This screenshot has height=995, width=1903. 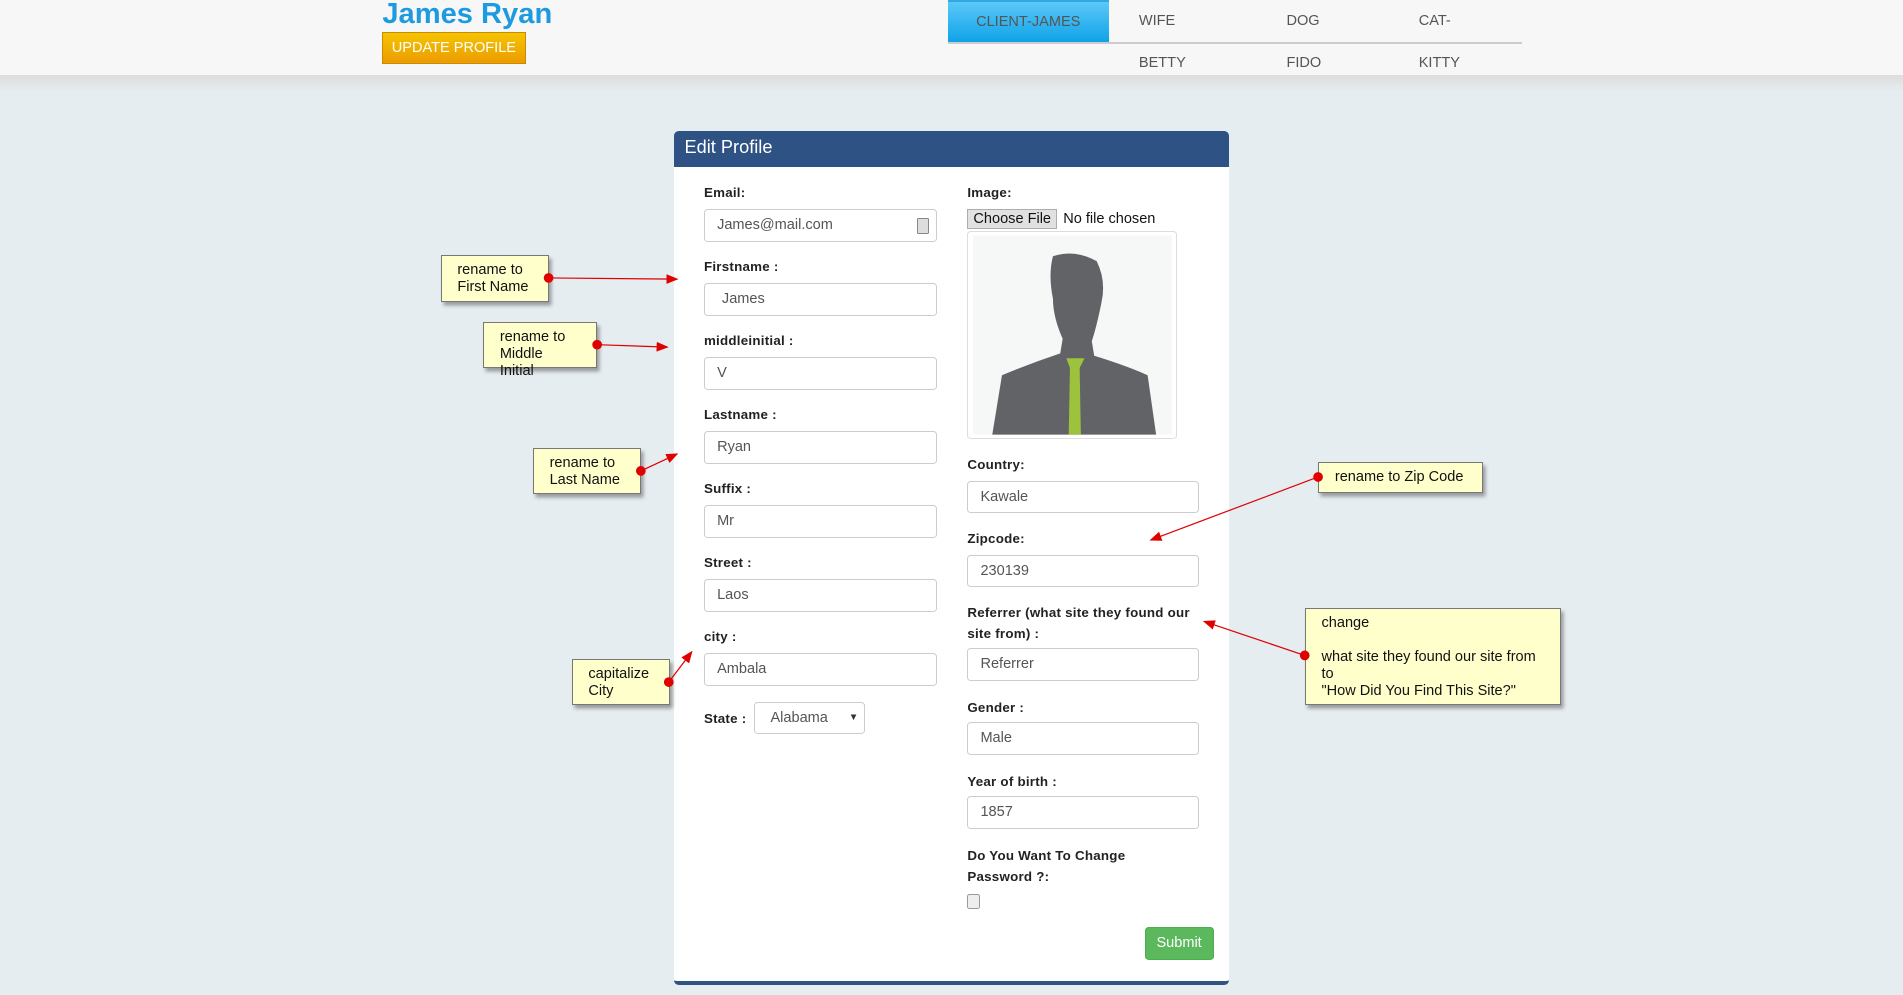 I want to click on avatar-silhouette-icon, so click(x=1073, y=335).